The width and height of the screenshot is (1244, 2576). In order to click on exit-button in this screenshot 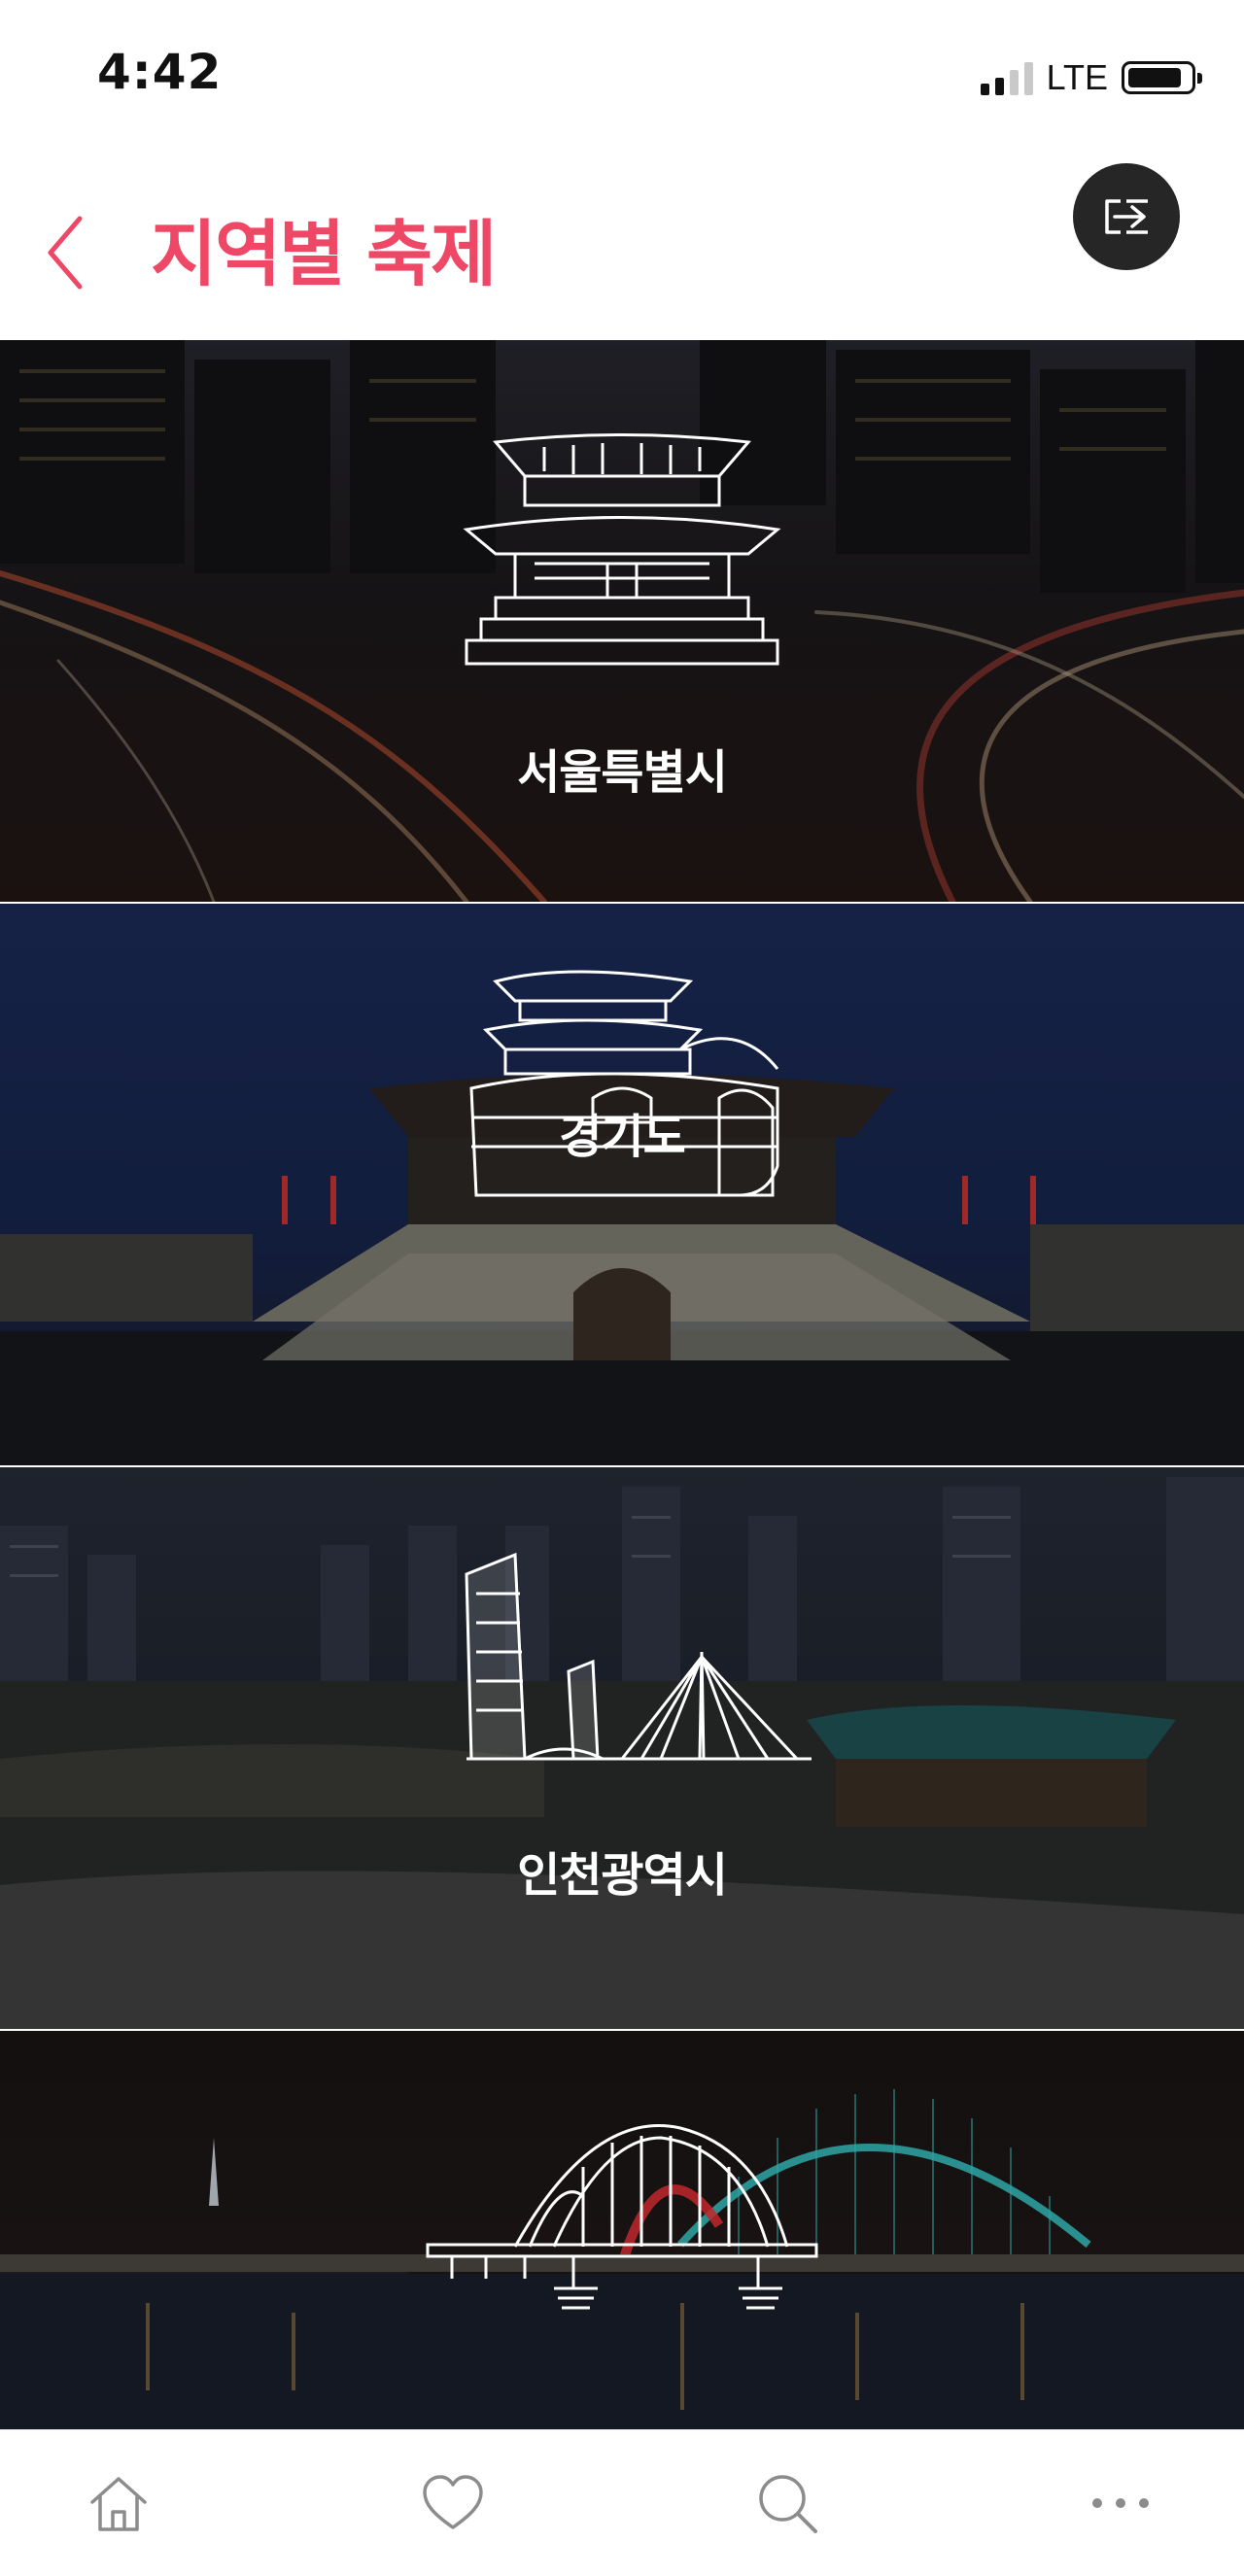, I will do `click(1126, 216)`.